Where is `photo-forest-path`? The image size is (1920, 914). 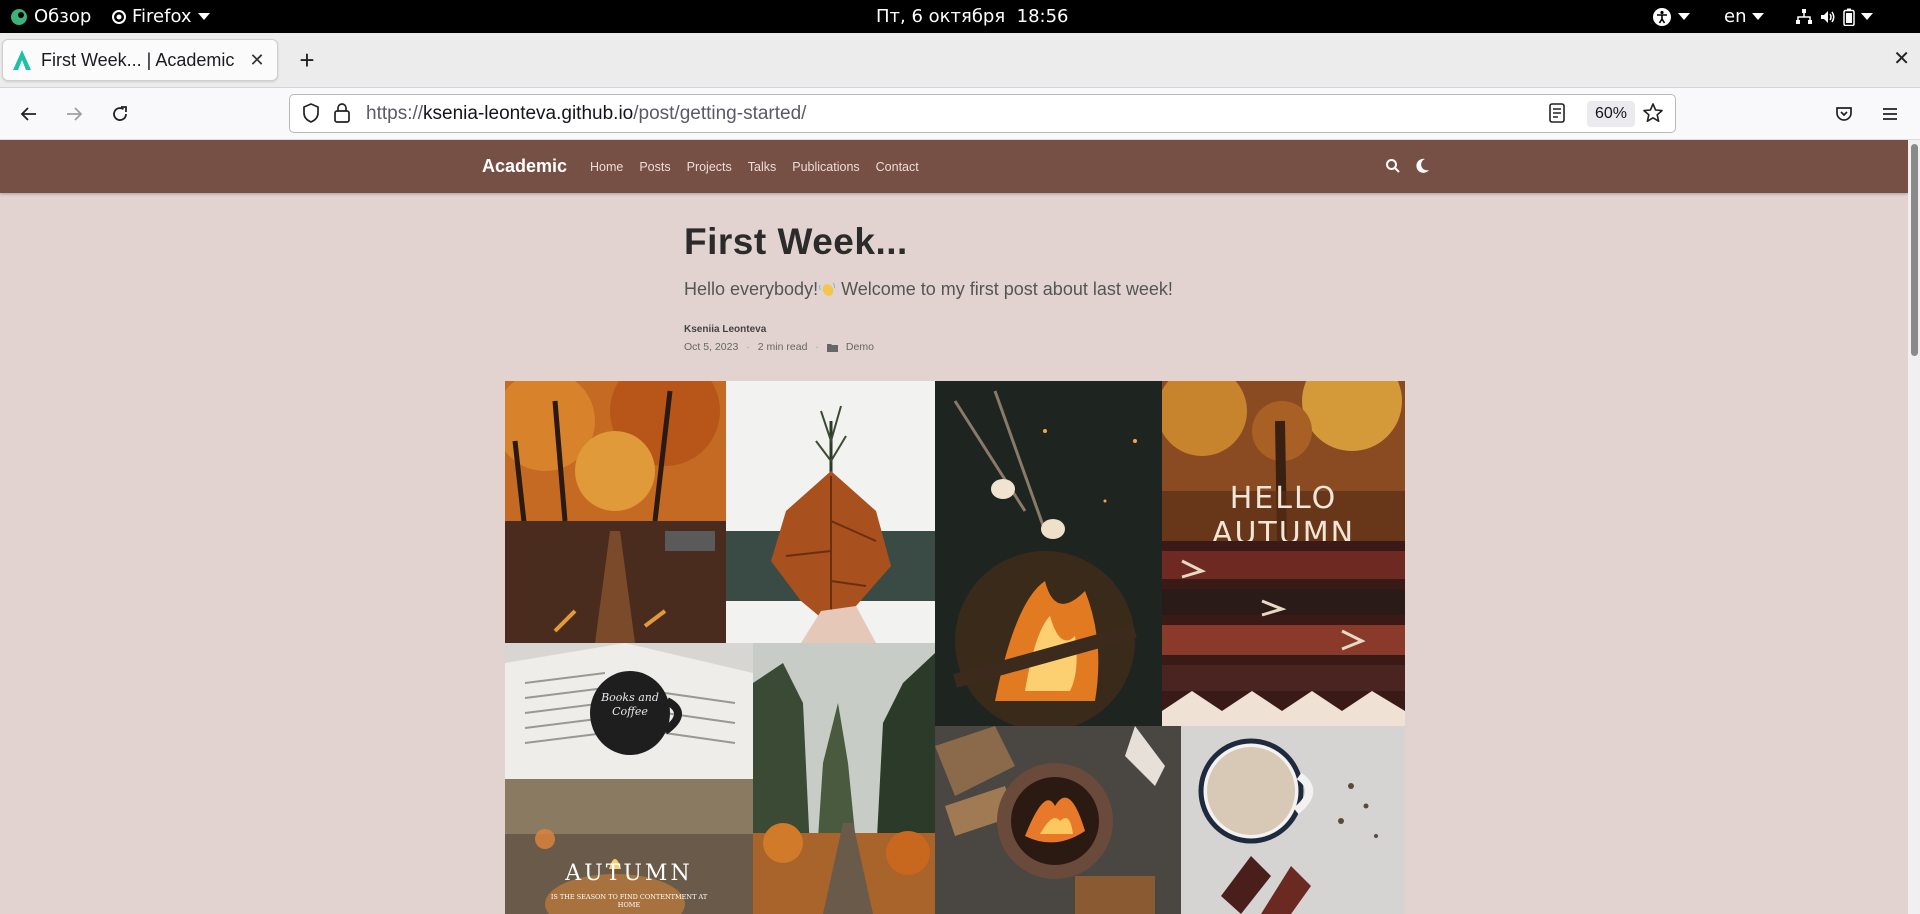
photo-forest-path is located at coordinates (844, 778).